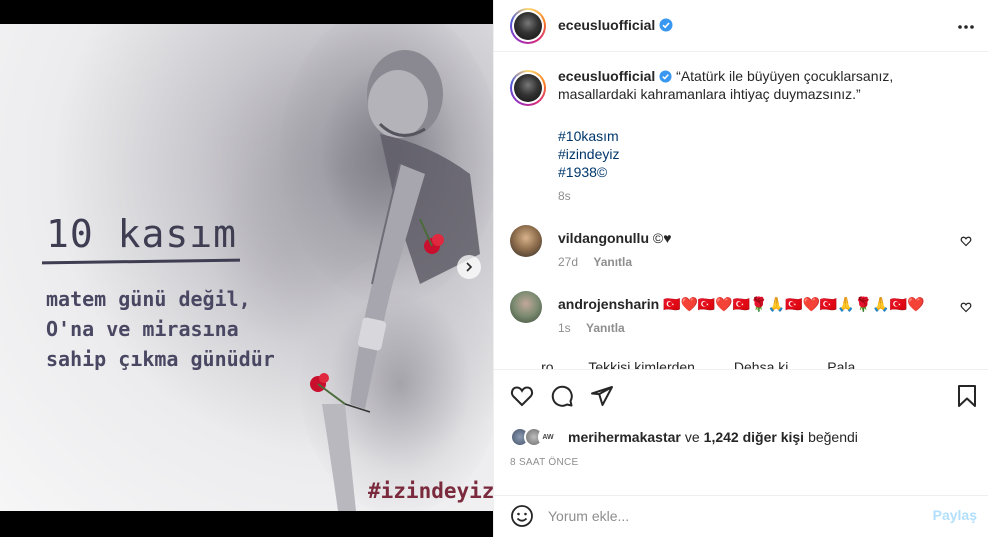 This screenshot has height=537, width=988. Describe the element at coordinates (955, 515) in the screenshot. I see `post-comment-button: Paylaş` at that location.